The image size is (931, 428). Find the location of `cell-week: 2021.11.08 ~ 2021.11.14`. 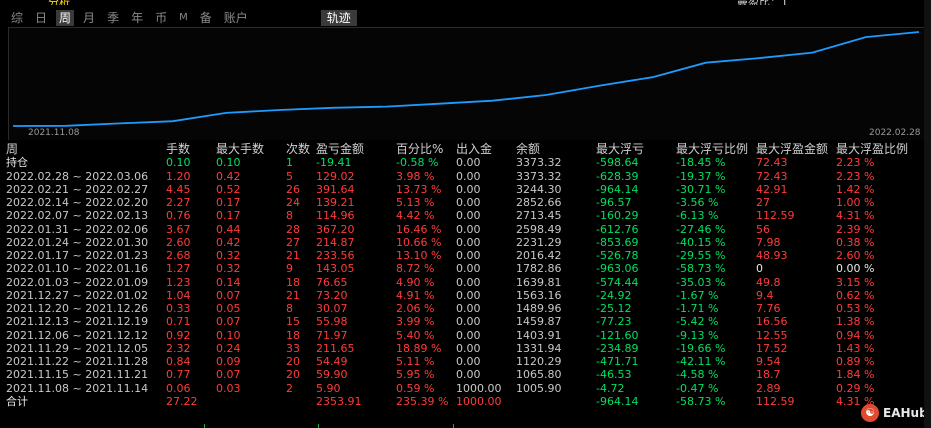

cell-week: 2021.11.08 ~ 2021.11.14 is located at coordinates (77, 388).